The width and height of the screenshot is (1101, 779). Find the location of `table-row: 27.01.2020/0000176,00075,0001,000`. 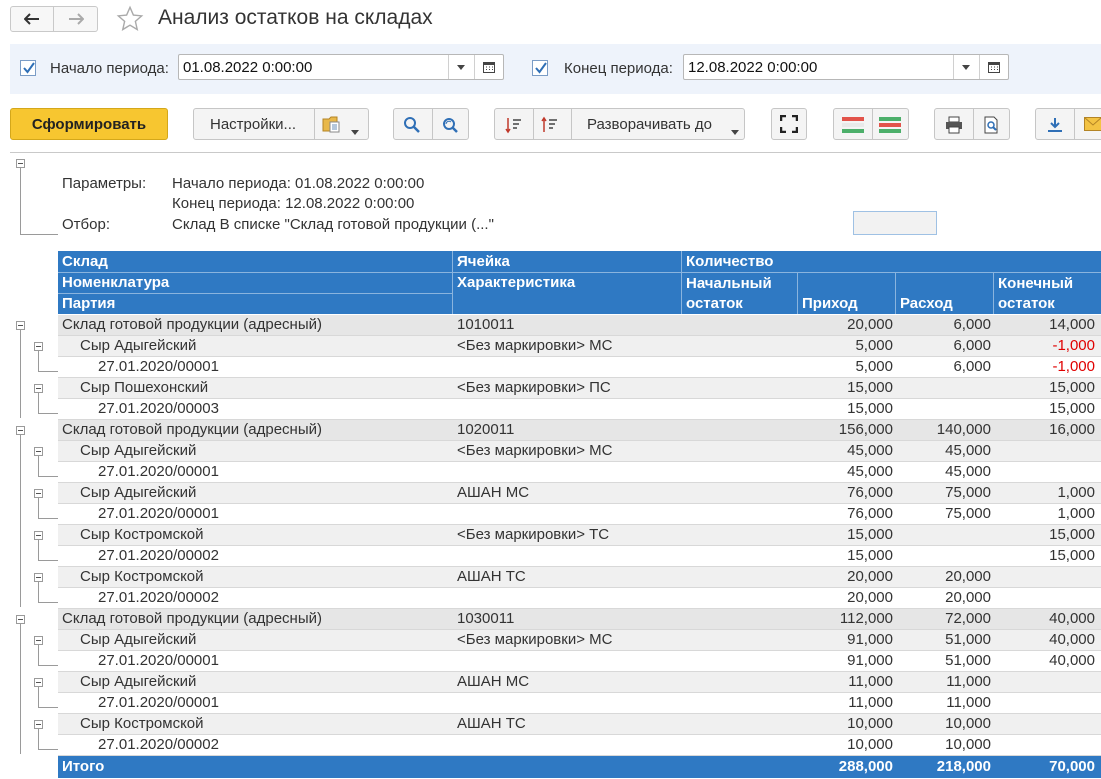

table-row: 27.01.2020/0000176,00075,0001,000 is located at coordinates (579, 514).